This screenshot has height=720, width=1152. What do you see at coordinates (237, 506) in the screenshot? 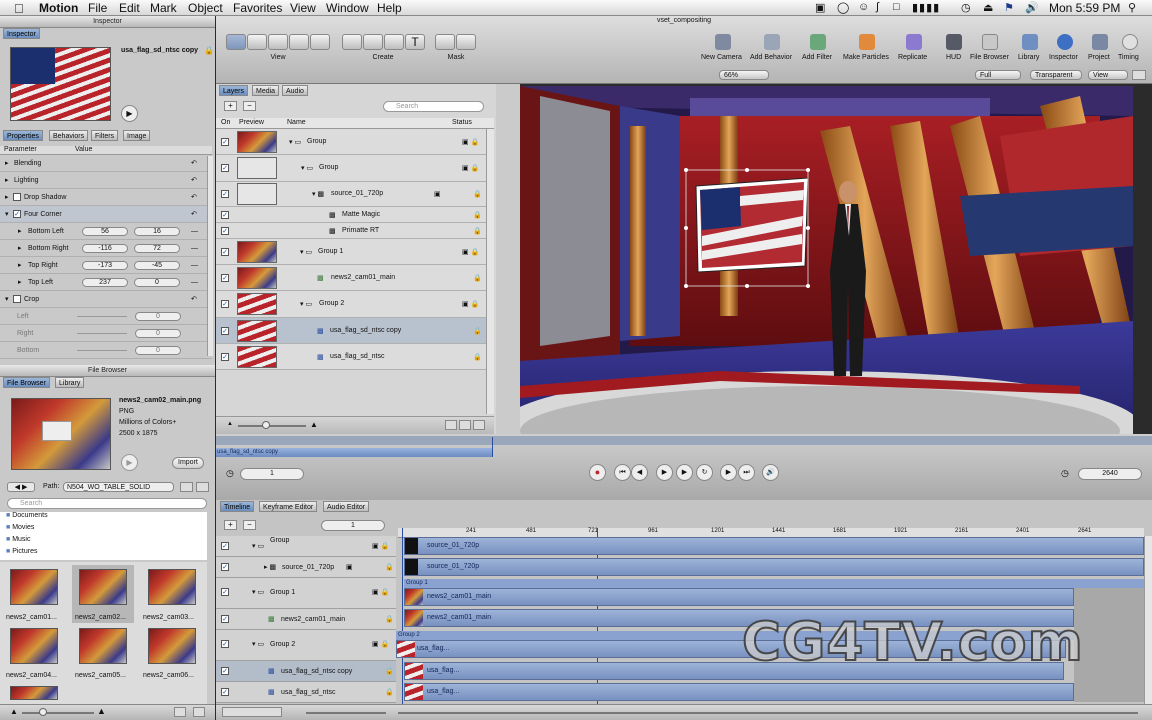
I see `tab-timeline: Timeline` at bounding box center [237, 506].